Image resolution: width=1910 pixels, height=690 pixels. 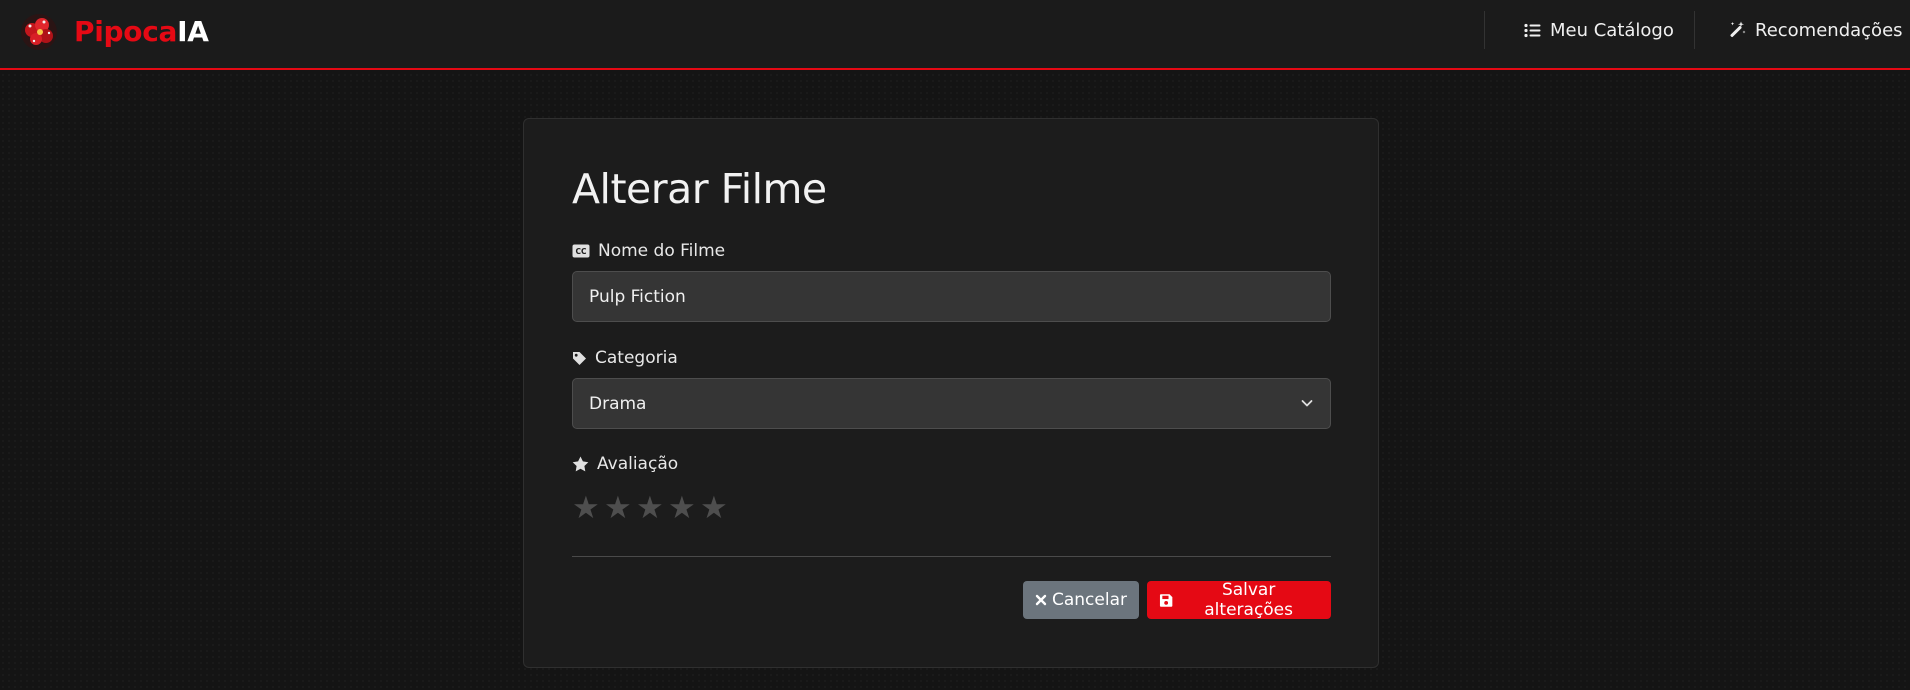 I want to click on form-divider, so click(x=951, y=556).